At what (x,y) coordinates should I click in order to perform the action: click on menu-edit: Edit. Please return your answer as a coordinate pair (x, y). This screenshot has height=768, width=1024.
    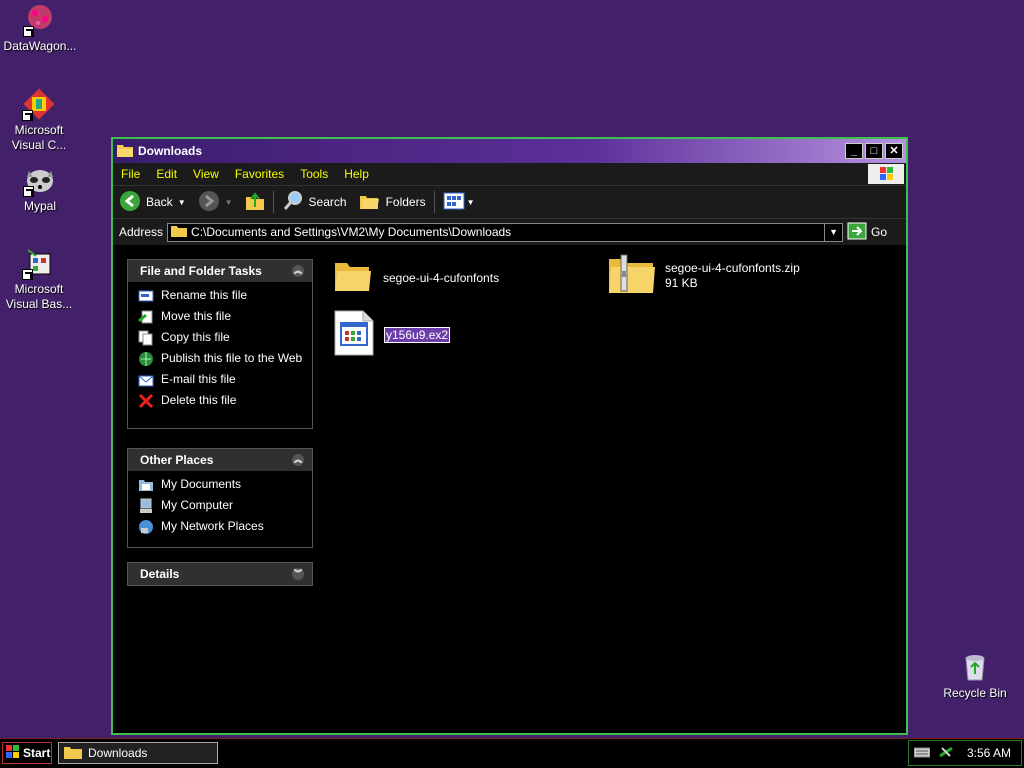
    Looking at the image, I should click on (166, 174).